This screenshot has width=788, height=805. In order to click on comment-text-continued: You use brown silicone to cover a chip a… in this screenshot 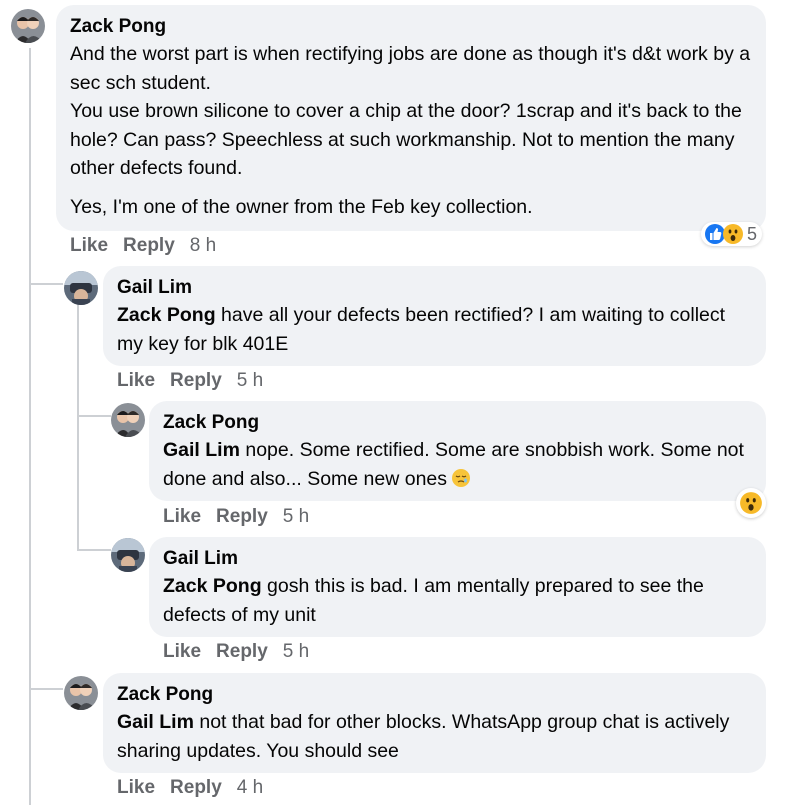, I will do `click(406, 139)`.